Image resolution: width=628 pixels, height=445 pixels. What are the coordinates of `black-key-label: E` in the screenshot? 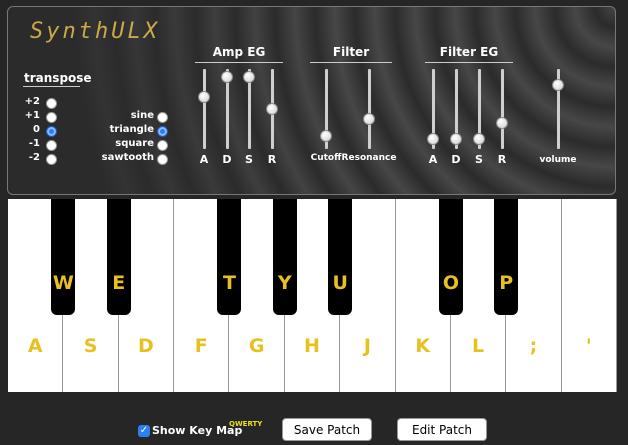 It's located at (119, 283).